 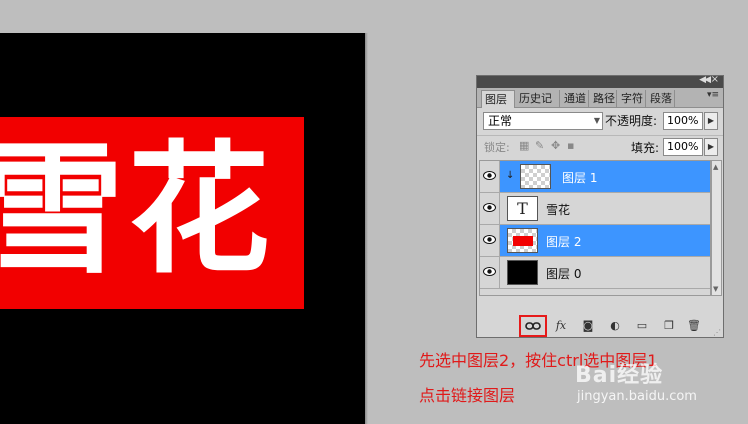 What do you see at coordinates (600, 146) in the screenshot?
I see `lock-row: 锁定: ▦ ✎ ✥ ▪ 填充: 100% ▶` at bounding box center [600, 146].